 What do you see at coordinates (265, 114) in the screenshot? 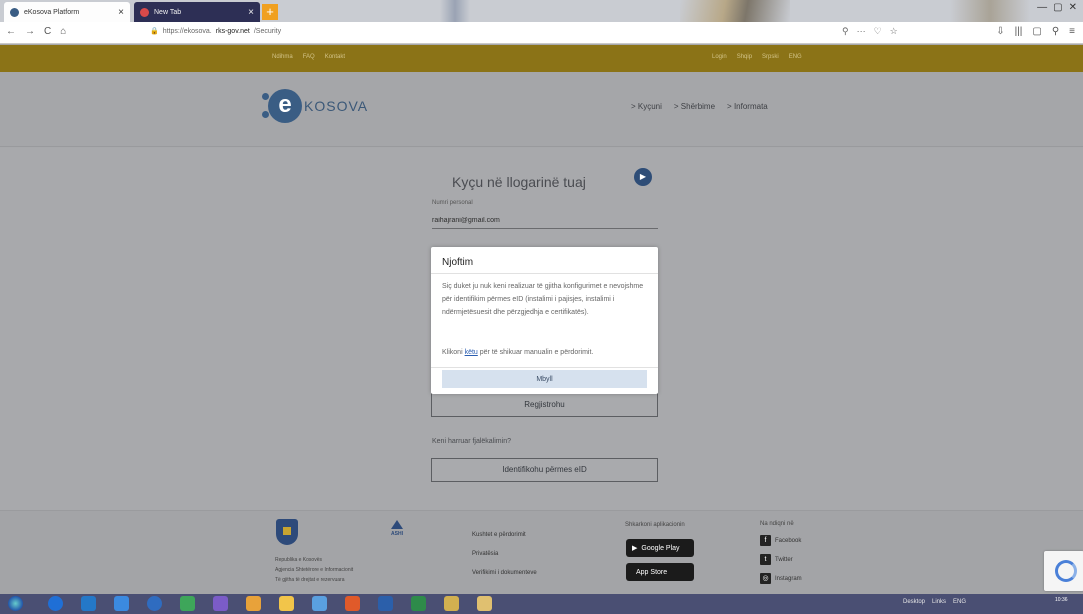
I see `logo-dot` at bounding box center [265, 114].